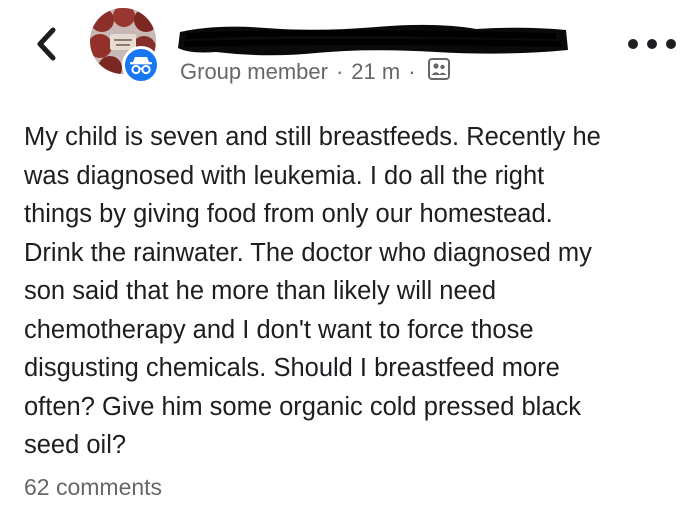 Image resolution: width=700 pixels, height=515 pixels. I want to click on post-meta: Group member · 21 m ·, so click(315, 72).